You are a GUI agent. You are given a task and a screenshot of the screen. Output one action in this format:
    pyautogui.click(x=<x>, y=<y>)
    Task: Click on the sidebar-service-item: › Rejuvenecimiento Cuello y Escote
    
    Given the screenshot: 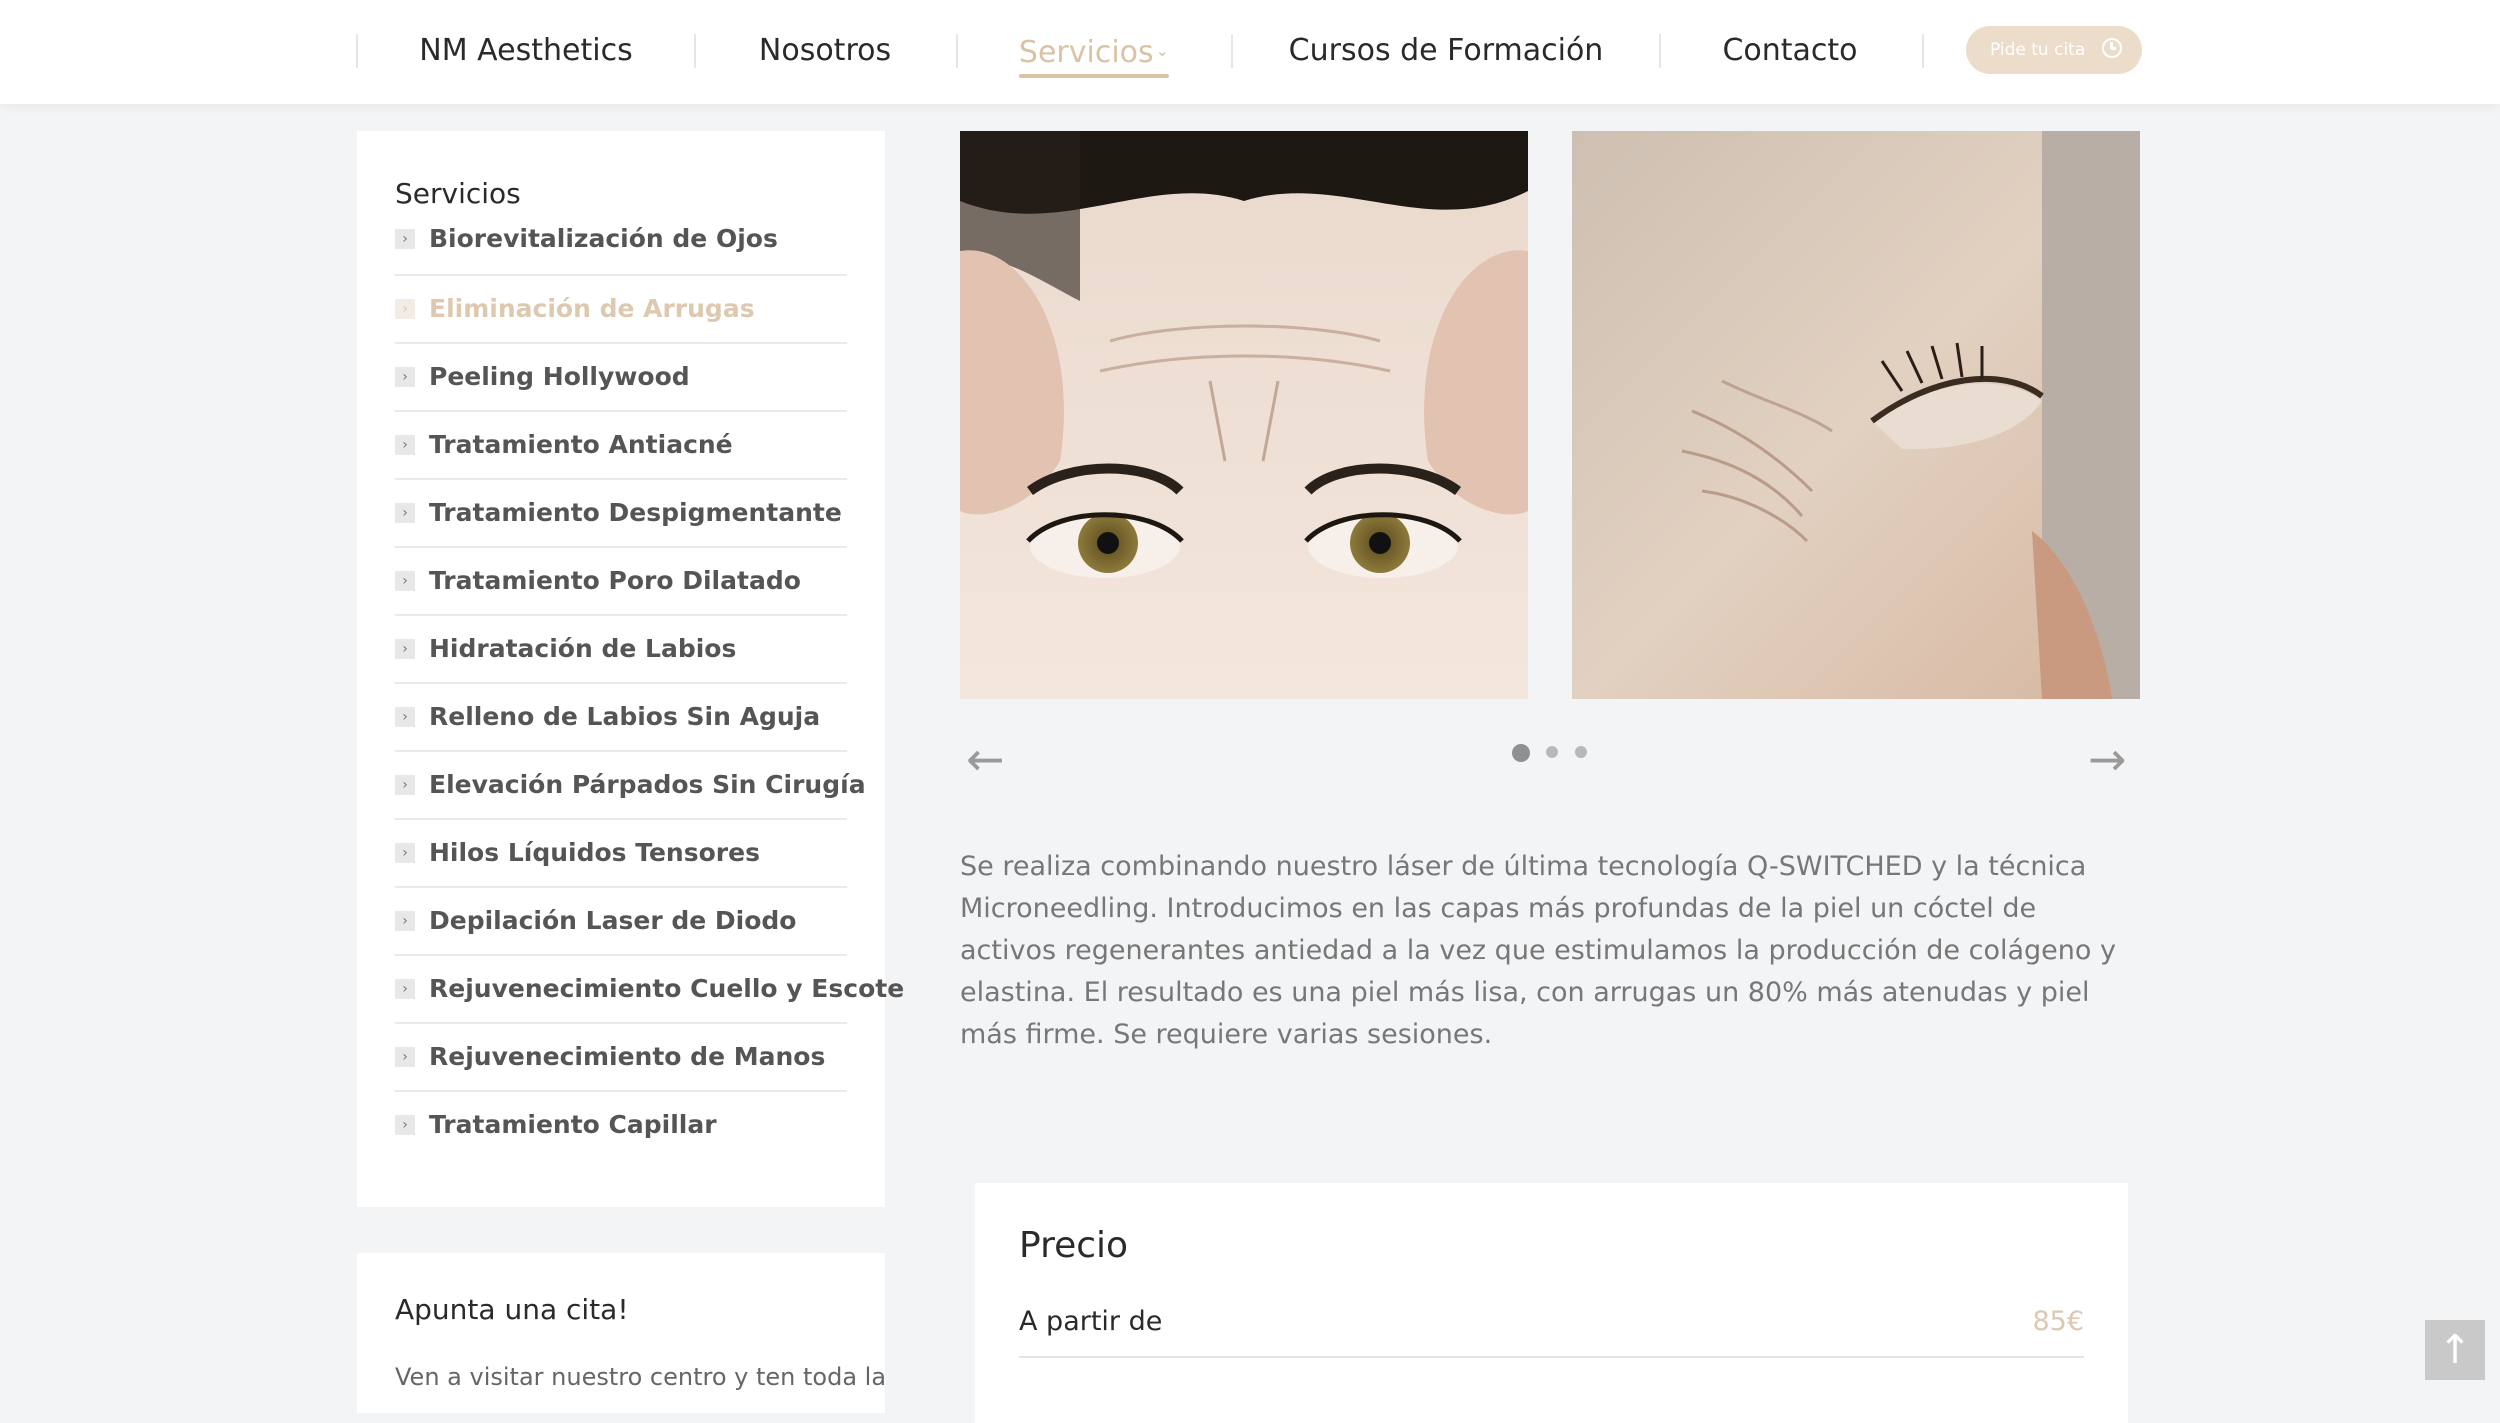 What is the action you would take?
    pyautogui.click(x=649, y=988)
    